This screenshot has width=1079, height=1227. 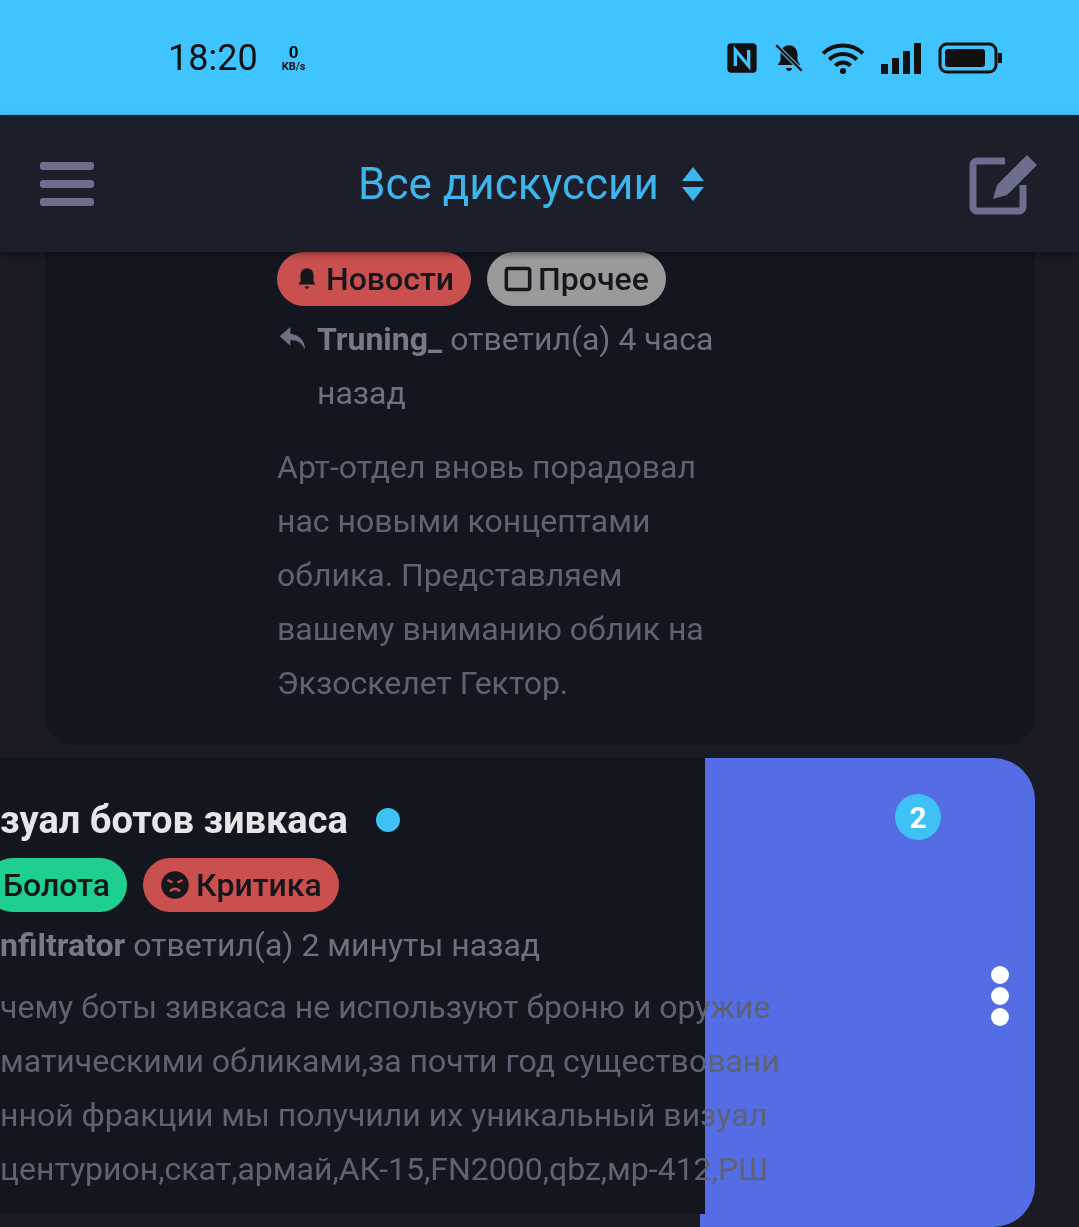 What do you see at coordinates (516, 366) in the screenshot?
I see `reply-info: Truning_ ответил(а) 4 часа назад` at bounding box center [516, 366].